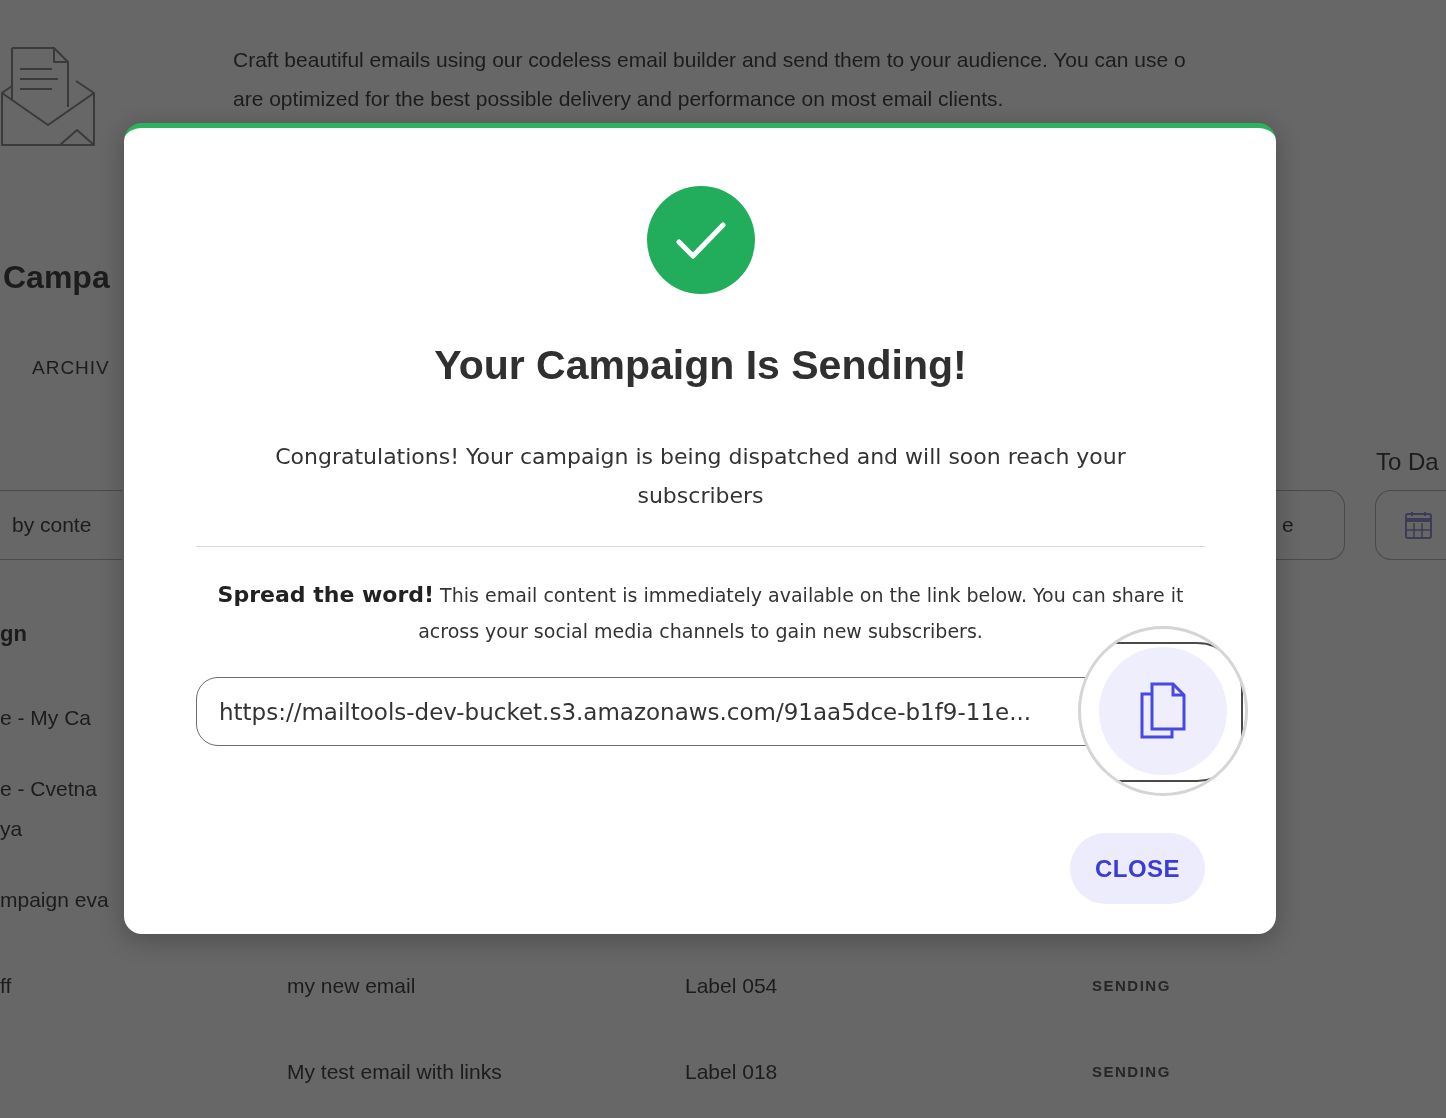 Image resolution: width=1446 pixels, height=1118 pixels. Describe the element at coordinates (700, 240) in the screenshot. I see `check-circle-icon` at that location.